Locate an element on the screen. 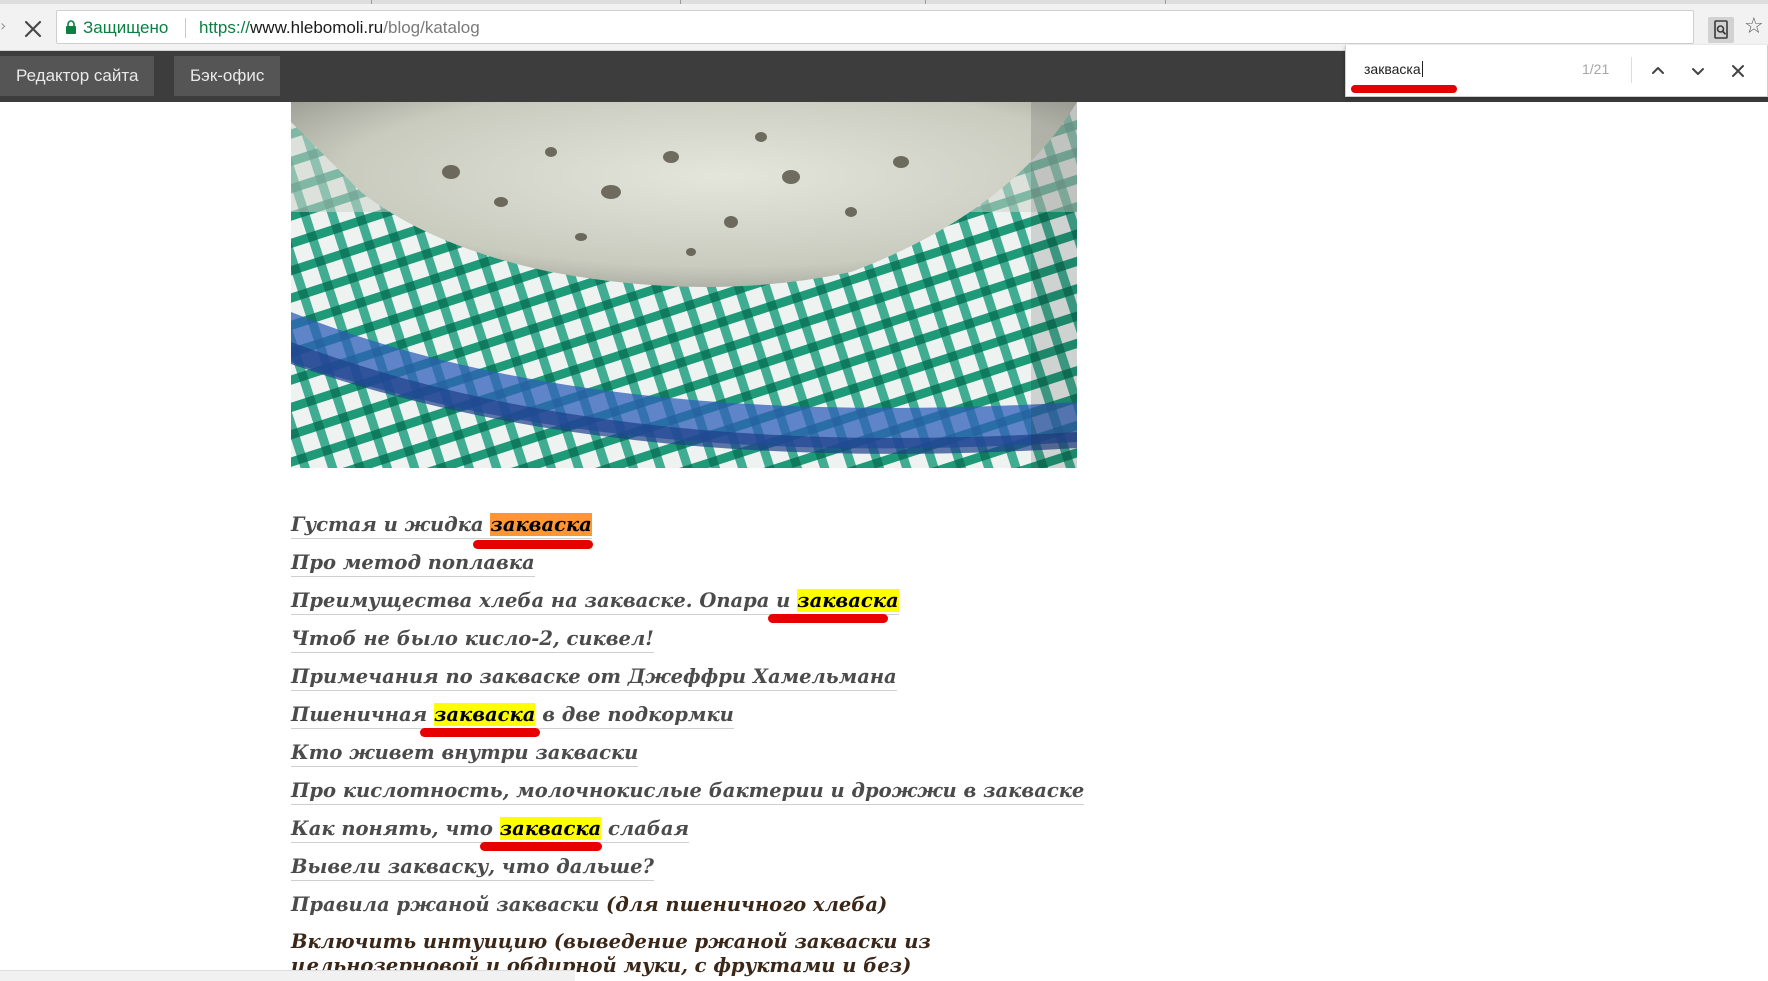  article-title-text: Чтоб не было кисло-2, сиквел! is located at coordinates (472, 638).